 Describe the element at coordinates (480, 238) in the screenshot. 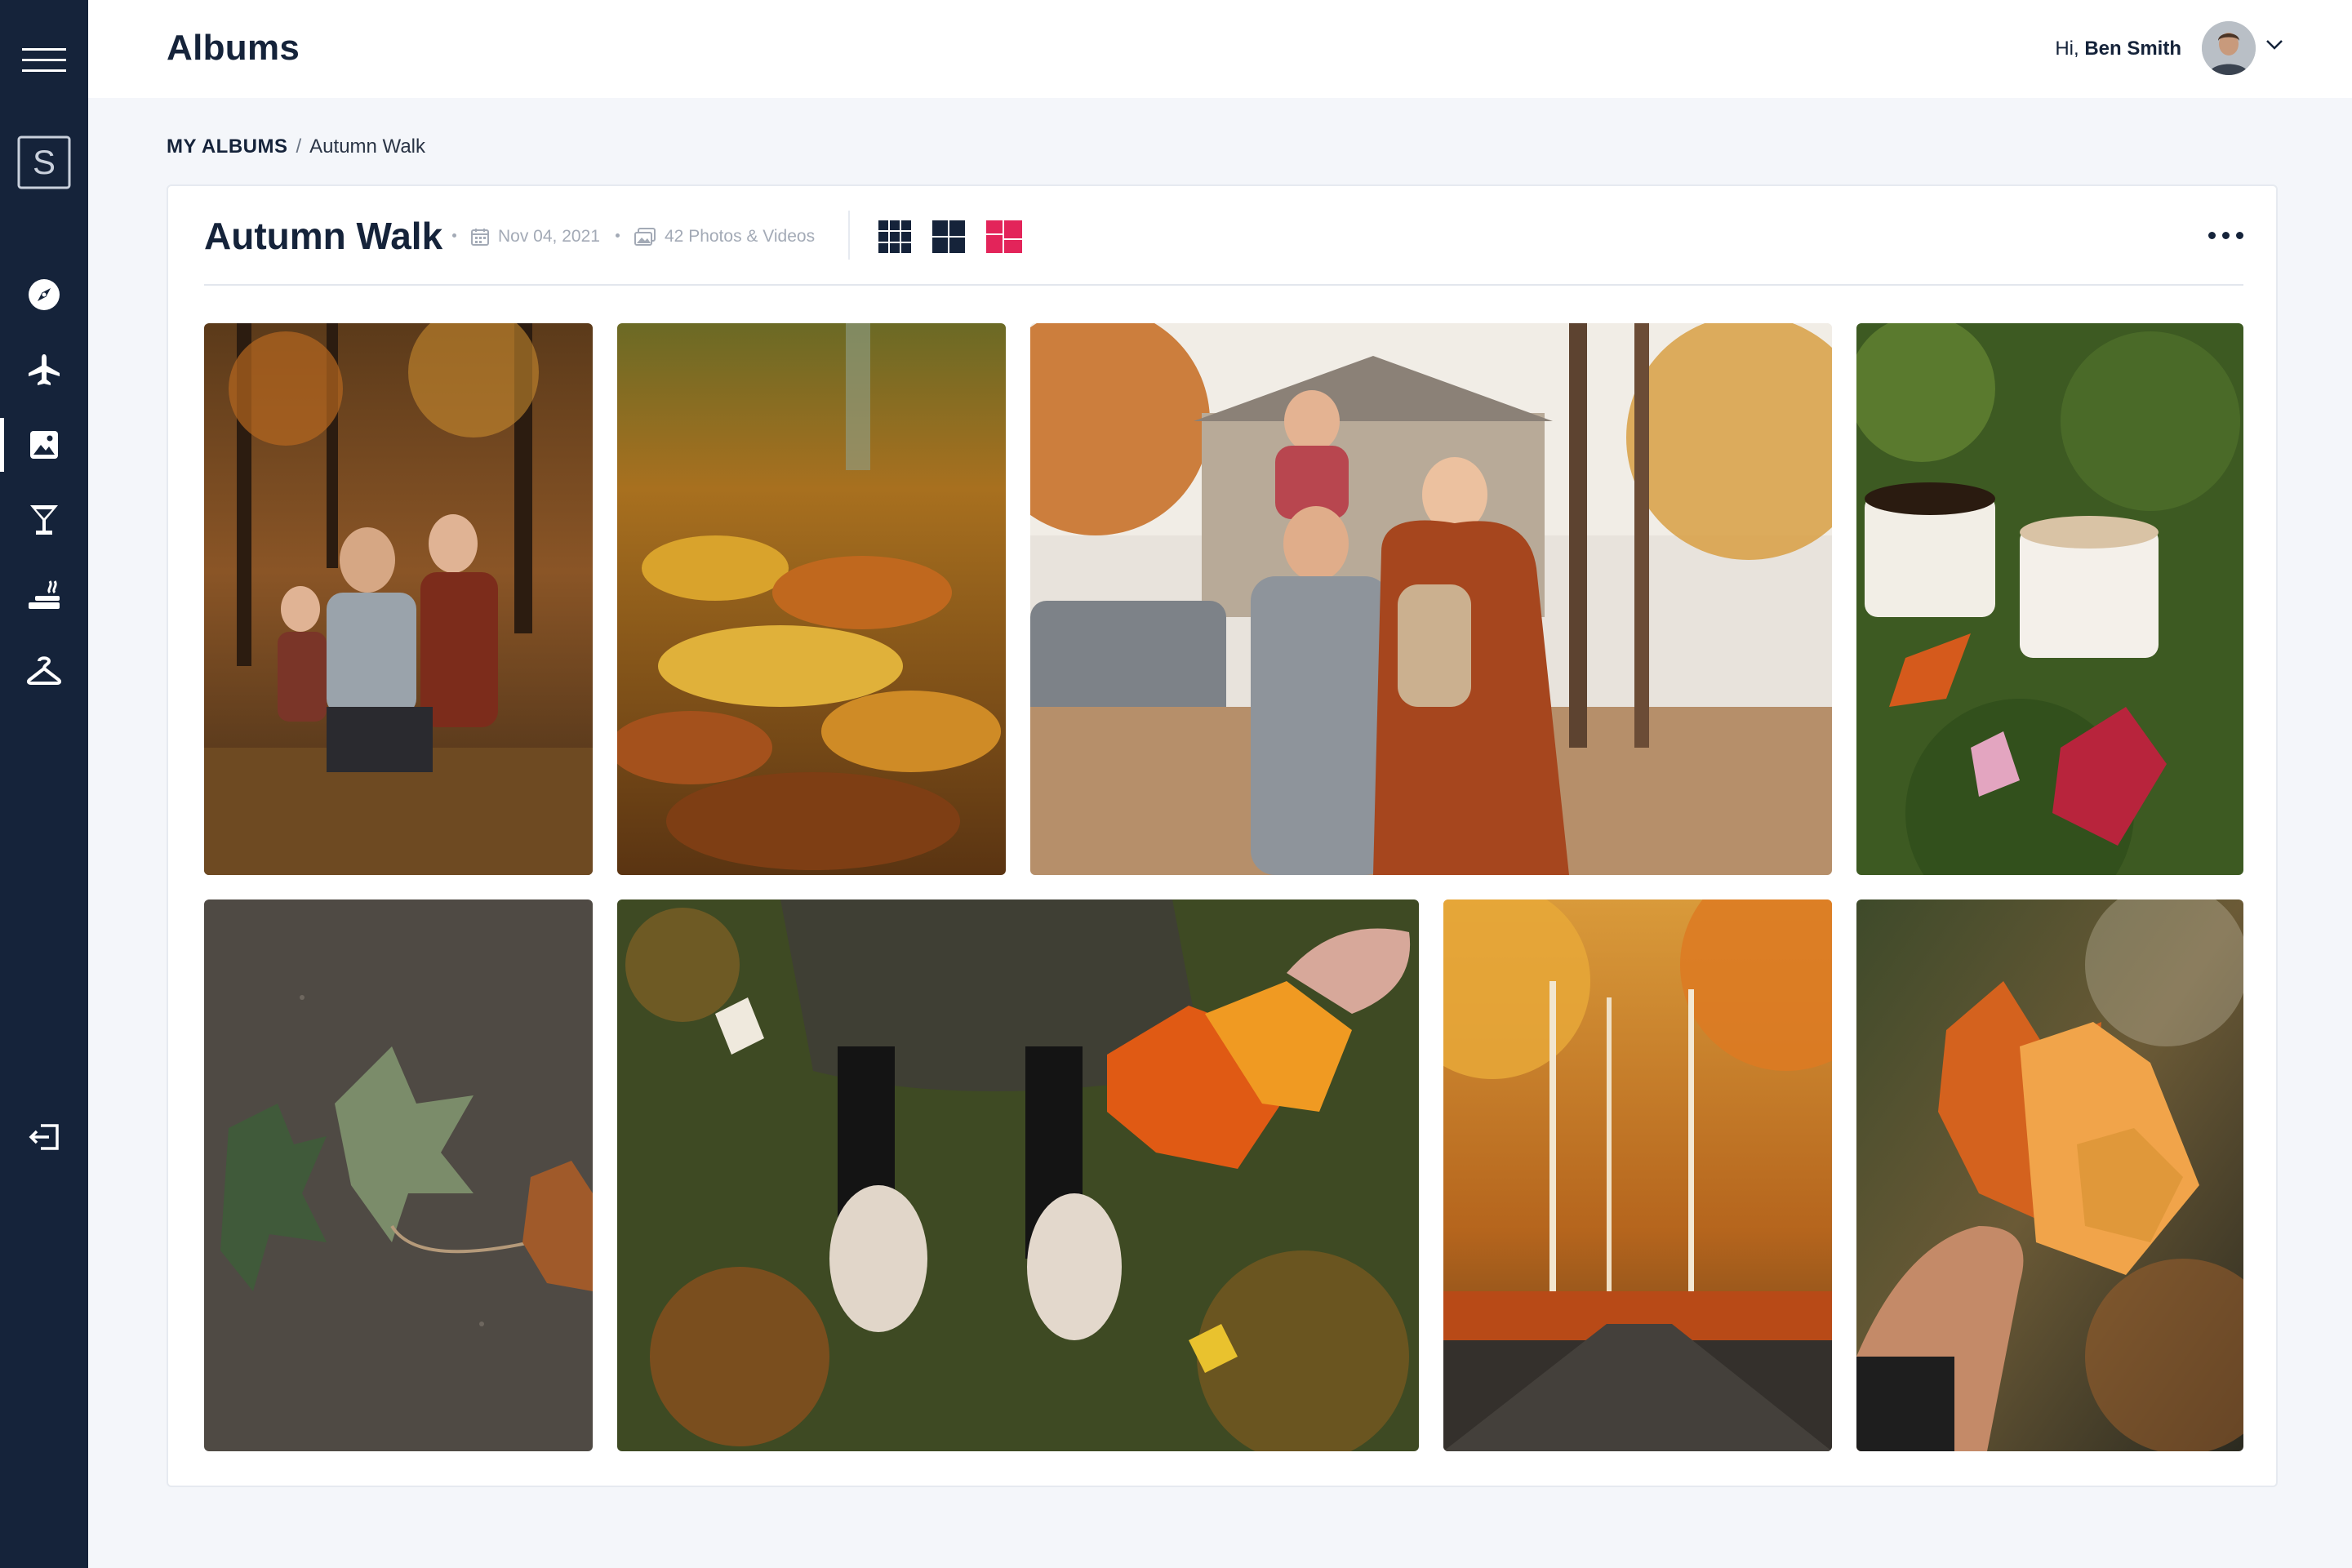

I see `calendar-icon` at that location.